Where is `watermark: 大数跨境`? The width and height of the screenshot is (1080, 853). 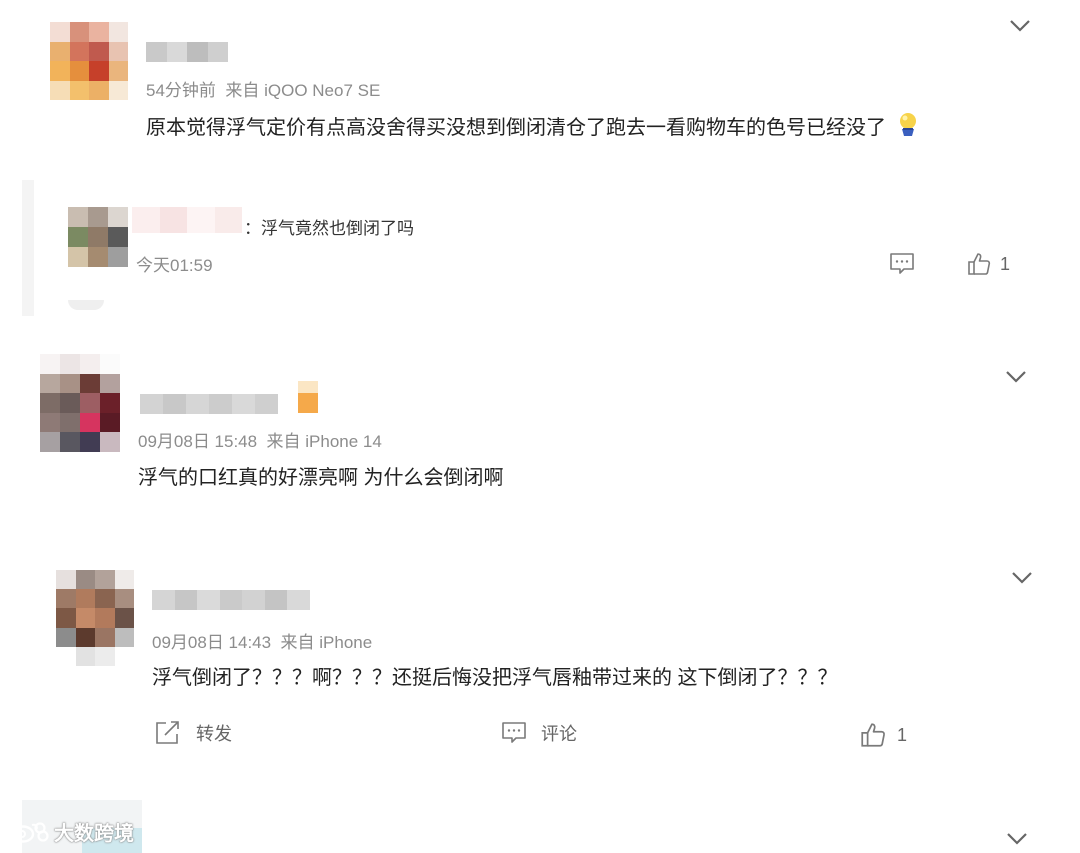
watermark: 大数跨境 is located at coordinates (72, 831).